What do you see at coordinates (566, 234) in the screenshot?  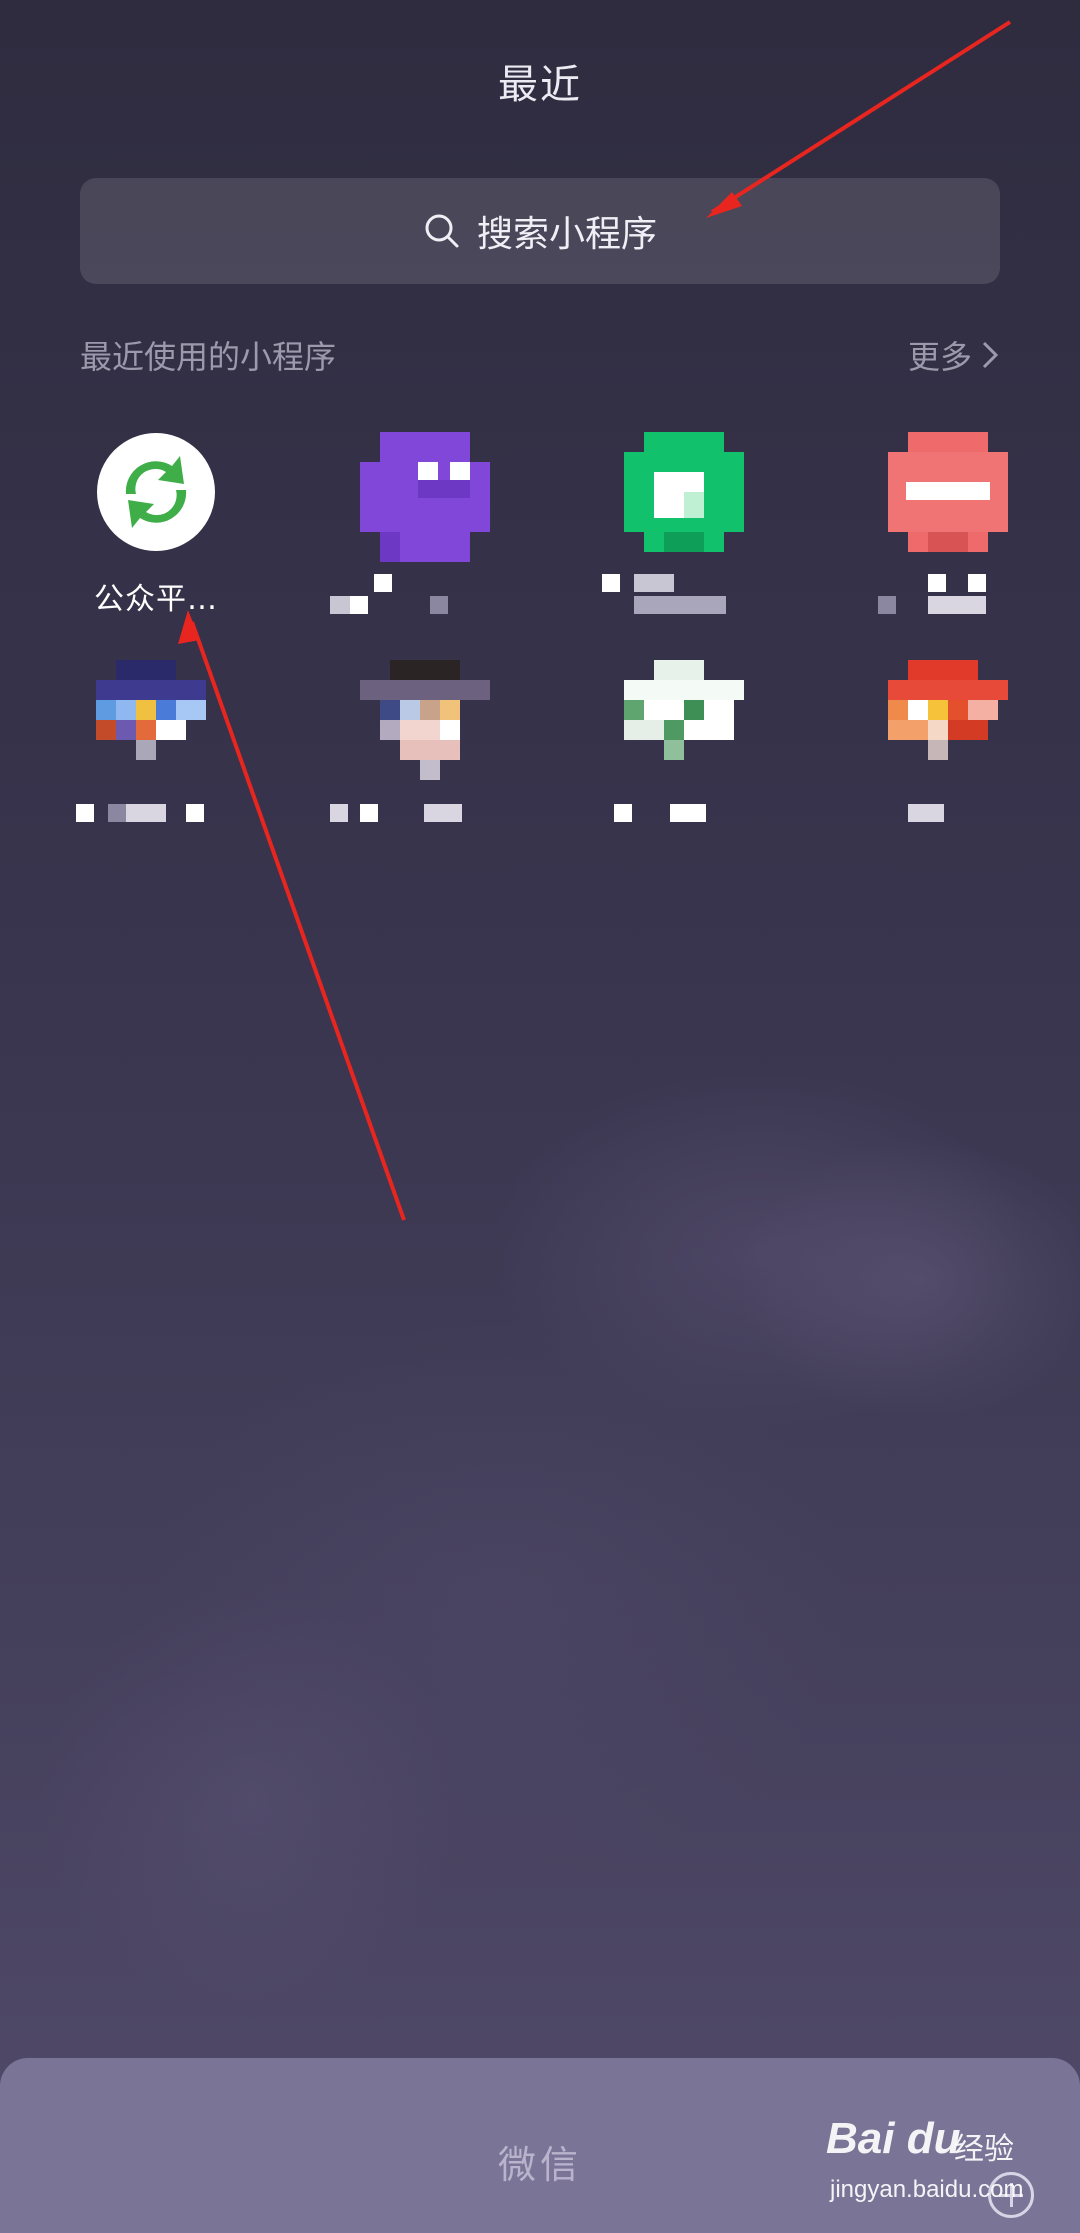 I see `search-placeholder: 搜索小程序` at bounding box center [566, 234].